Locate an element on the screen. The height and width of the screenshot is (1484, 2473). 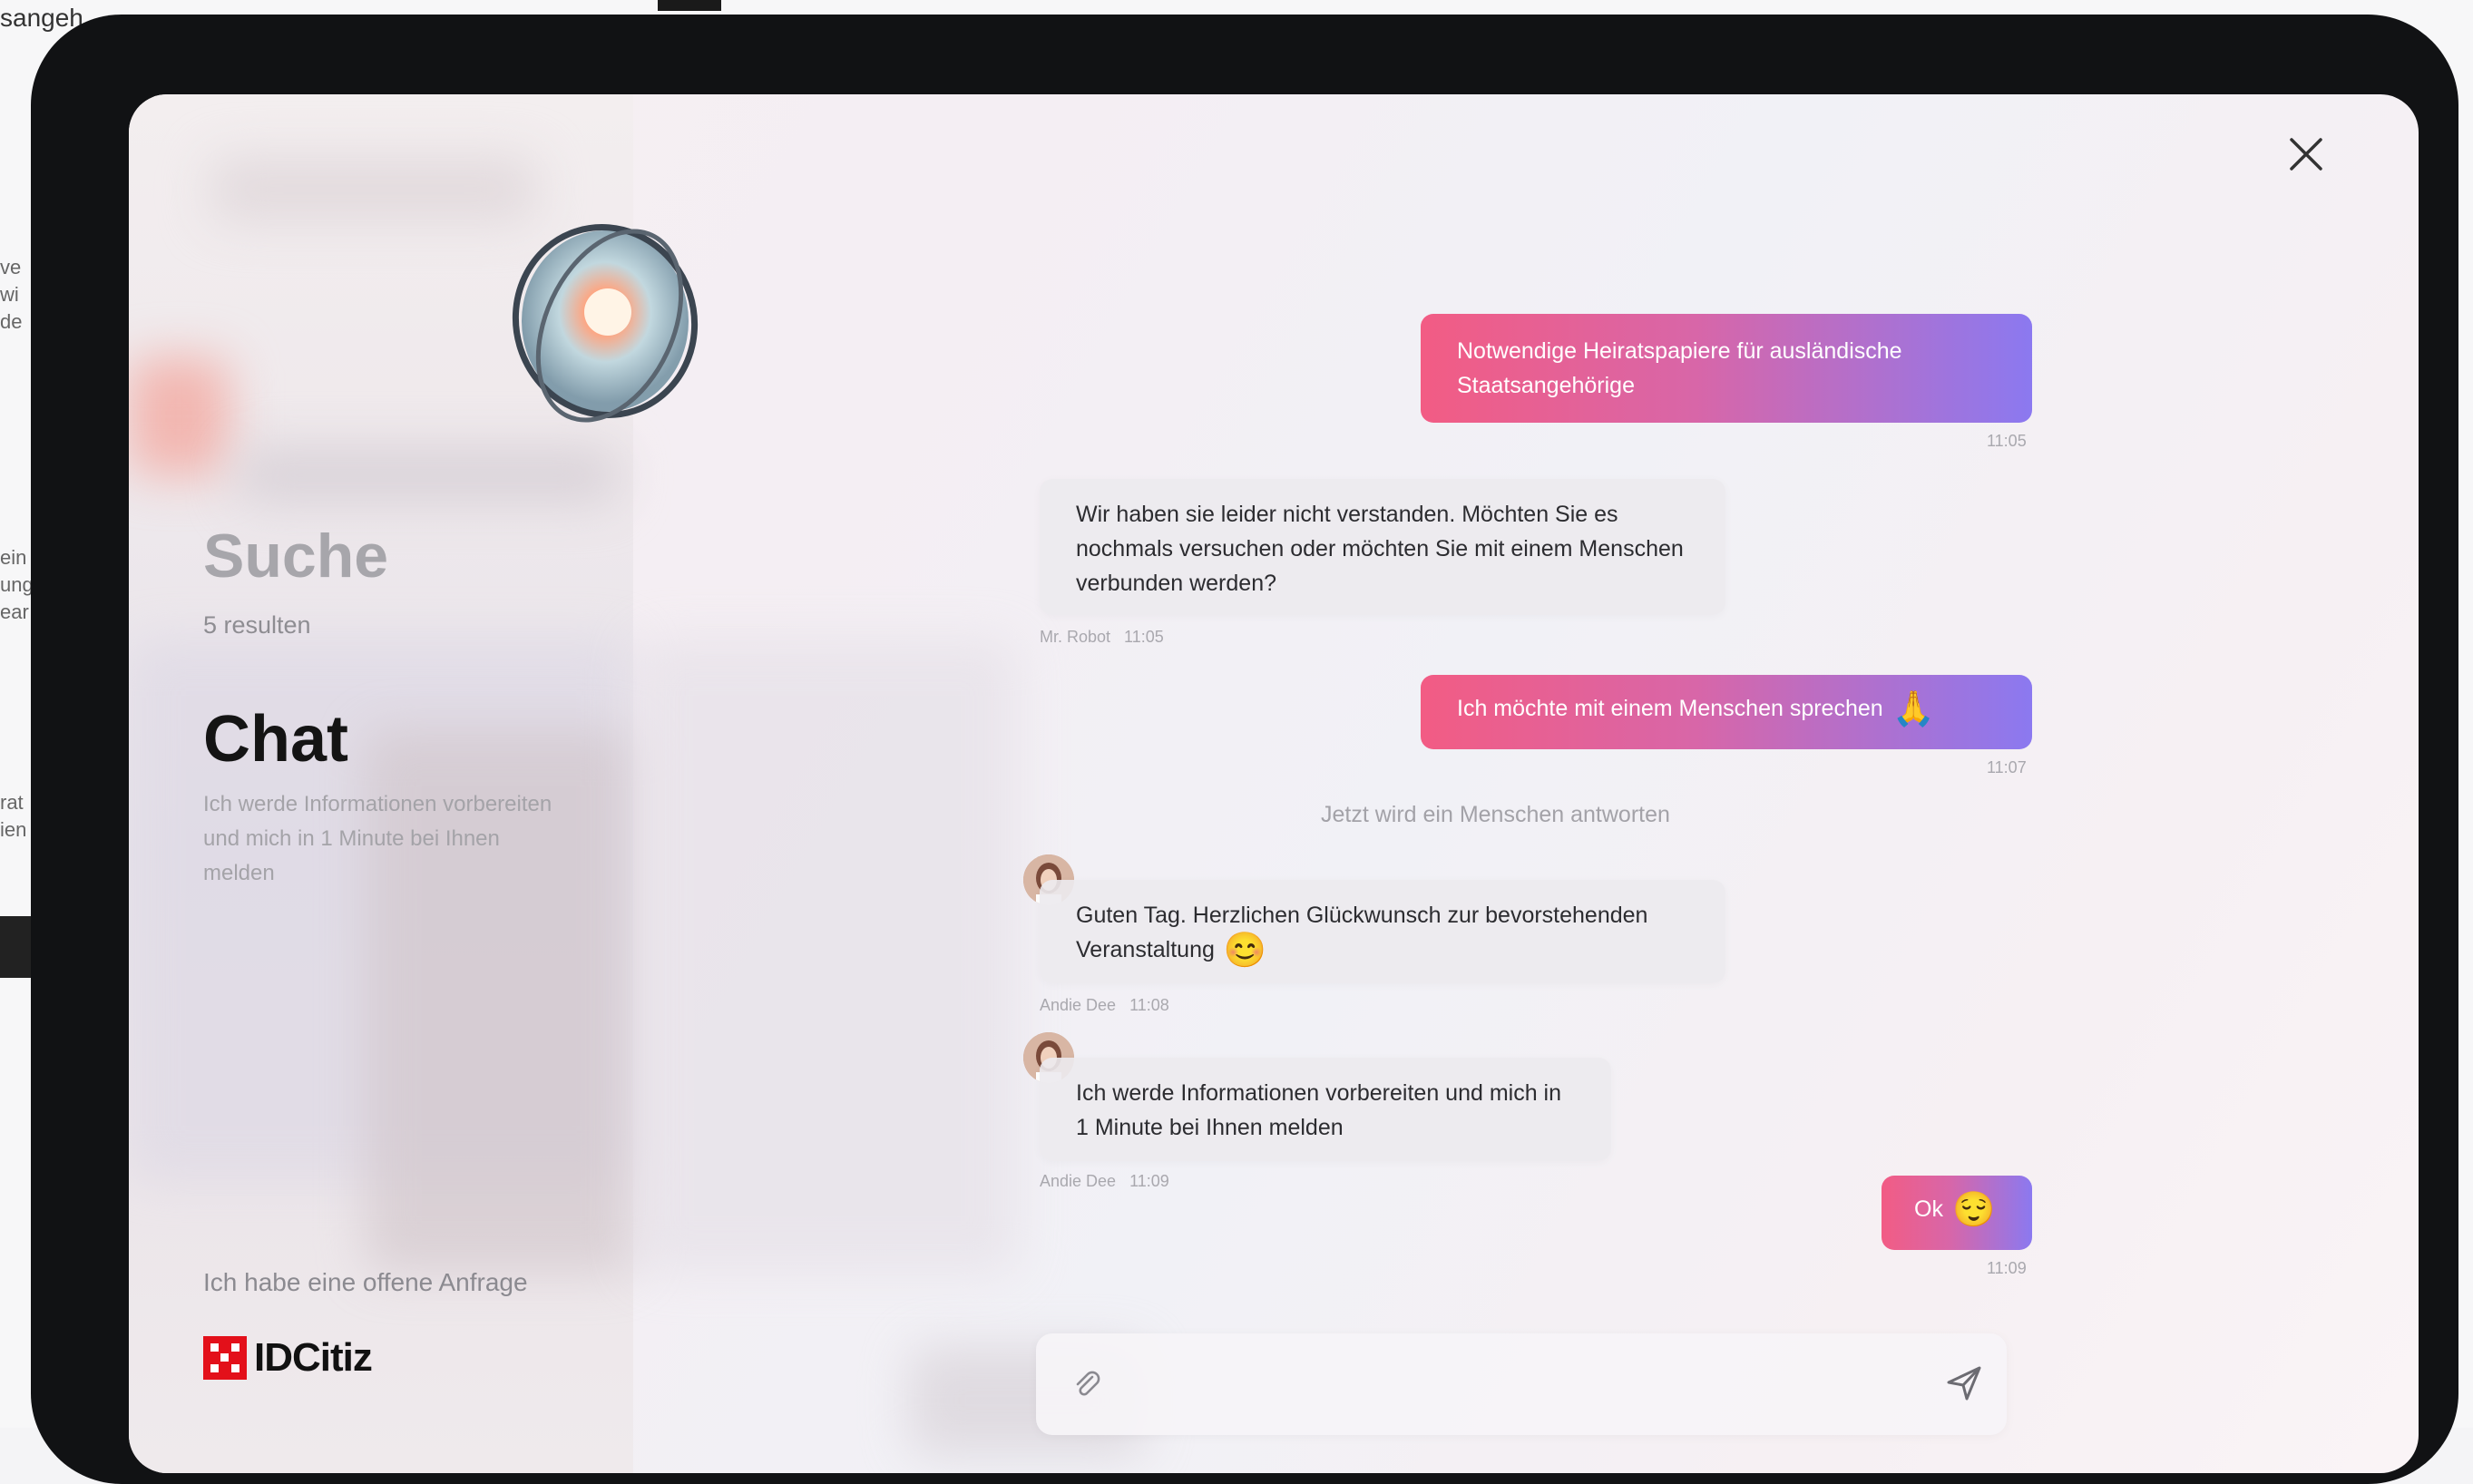
brand-mark-icon is located at coordinates (225, 1358).